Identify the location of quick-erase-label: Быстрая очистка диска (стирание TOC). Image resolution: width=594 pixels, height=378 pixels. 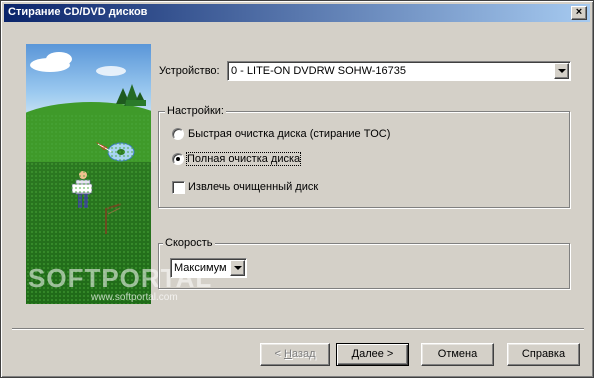
(289, 134).